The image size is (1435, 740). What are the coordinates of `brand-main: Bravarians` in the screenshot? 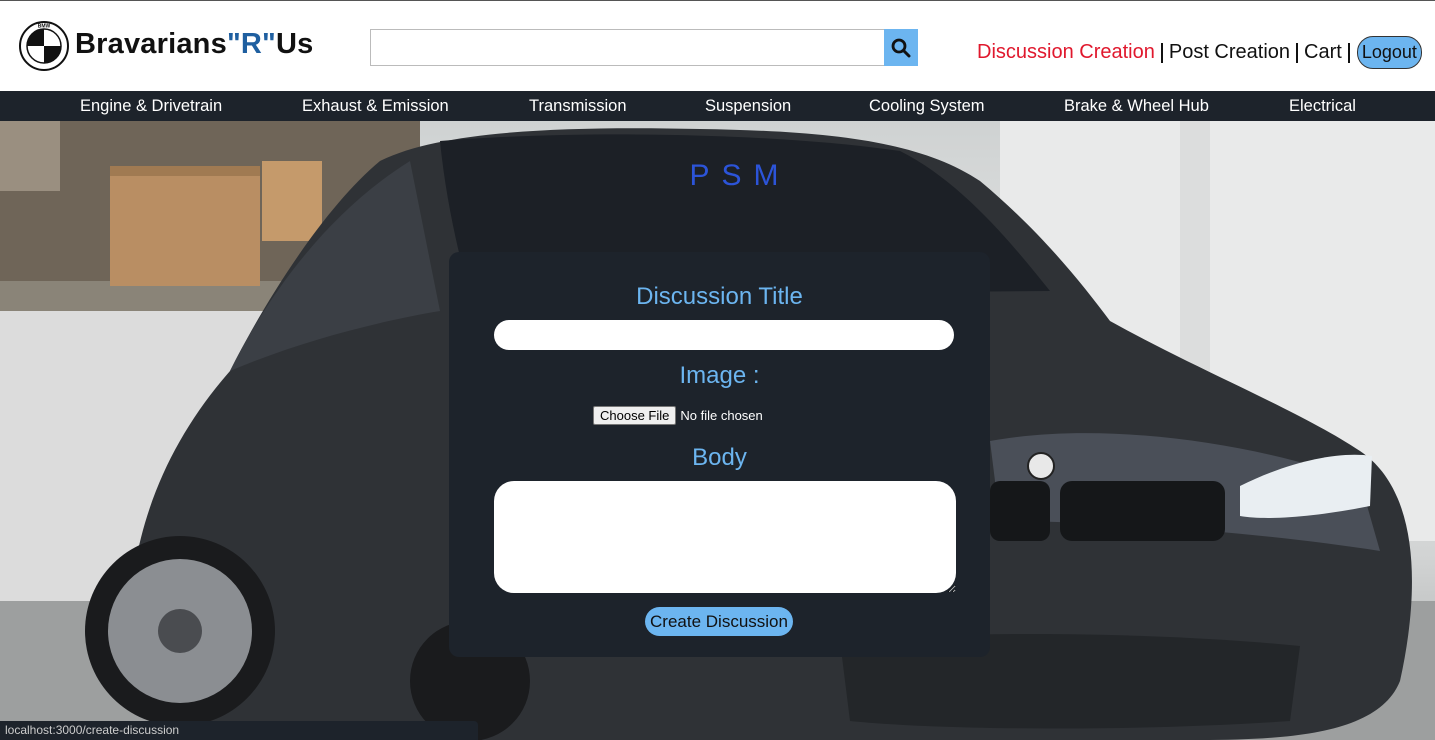 It's located at (151, 44).